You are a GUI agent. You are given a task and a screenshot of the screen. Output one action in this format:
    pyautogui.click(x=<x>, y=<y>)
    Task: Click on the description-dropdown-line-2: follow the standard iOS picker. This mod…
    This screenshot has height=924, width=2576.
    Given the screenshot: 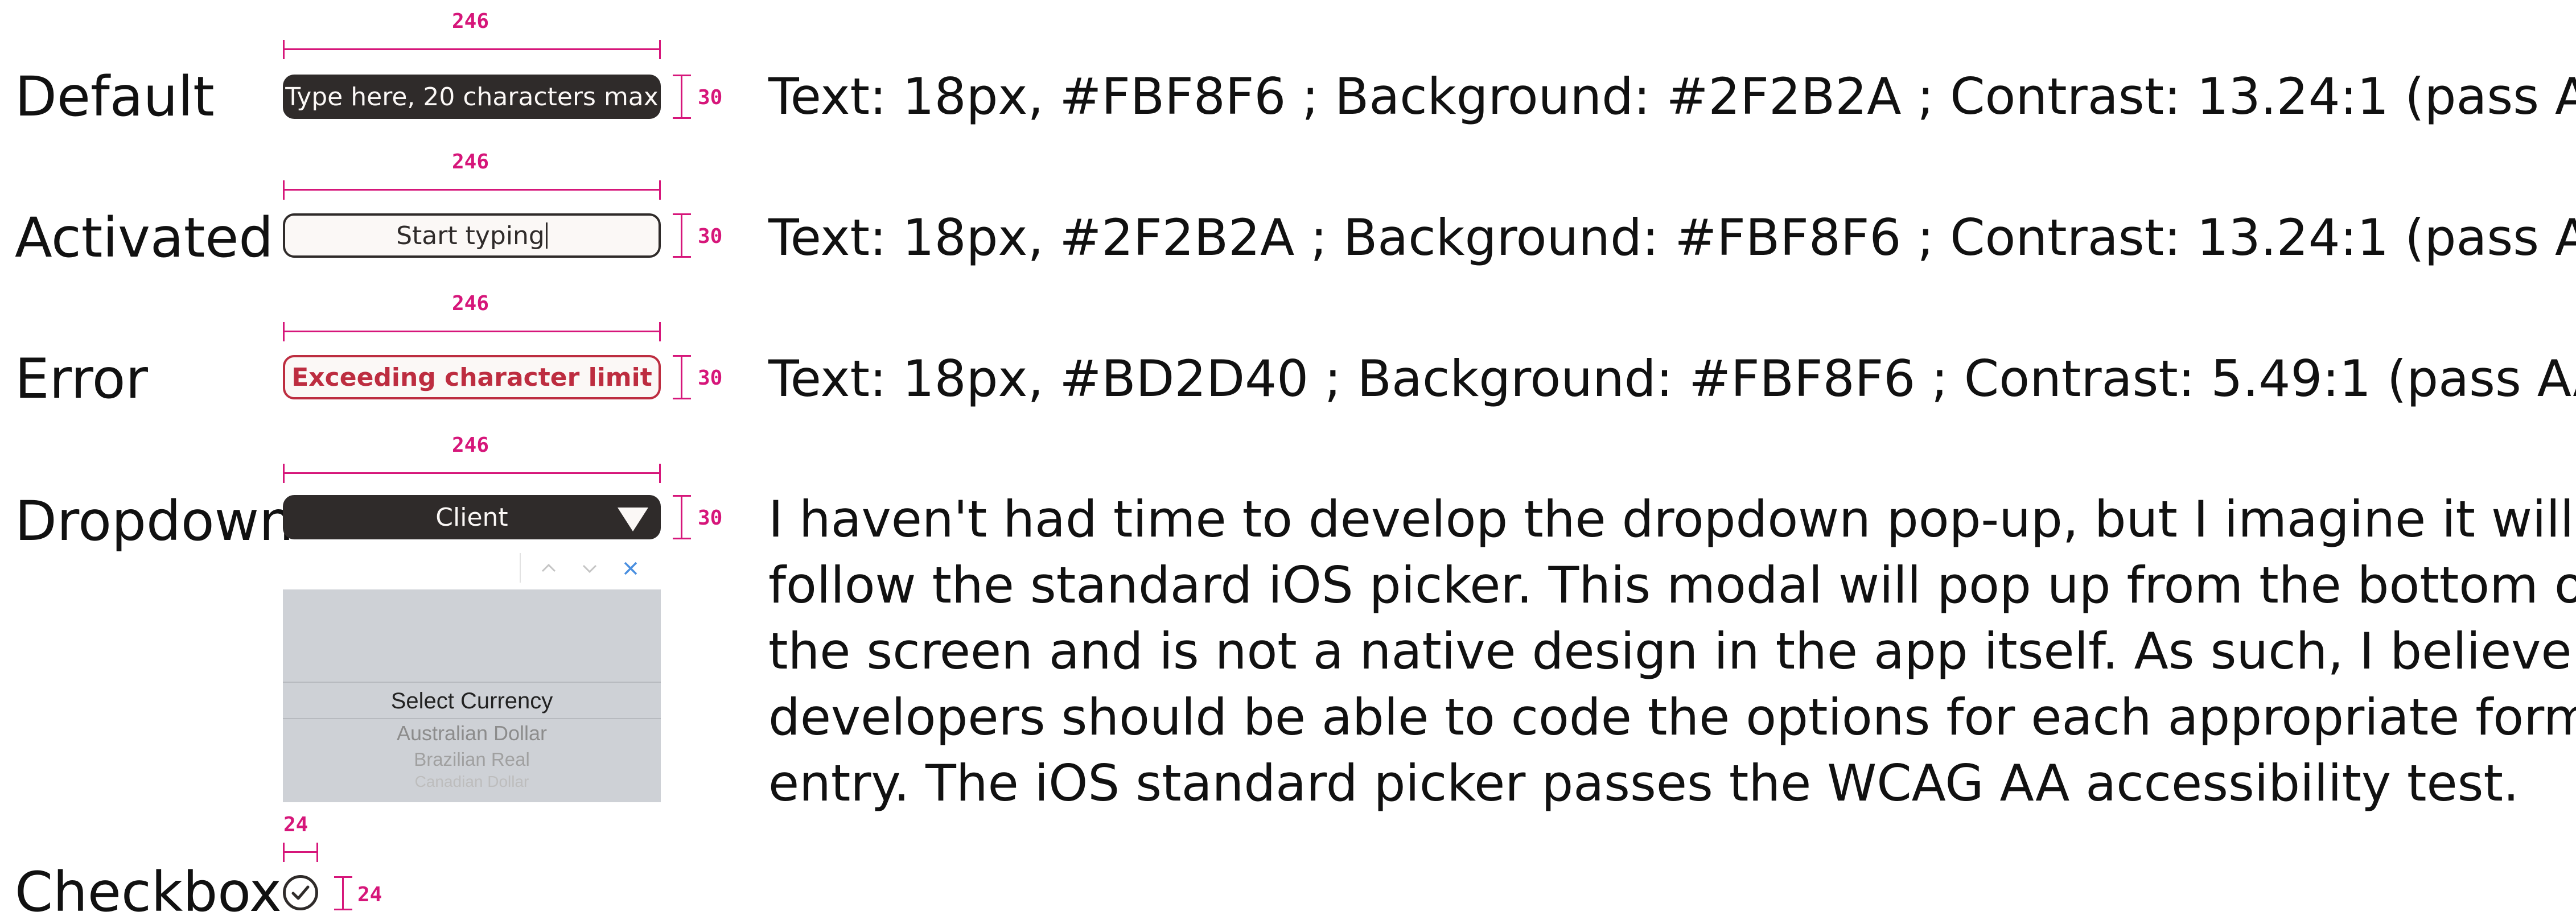 What is the action you would take?
    pyautogui.click(x=1672, y=585)
    